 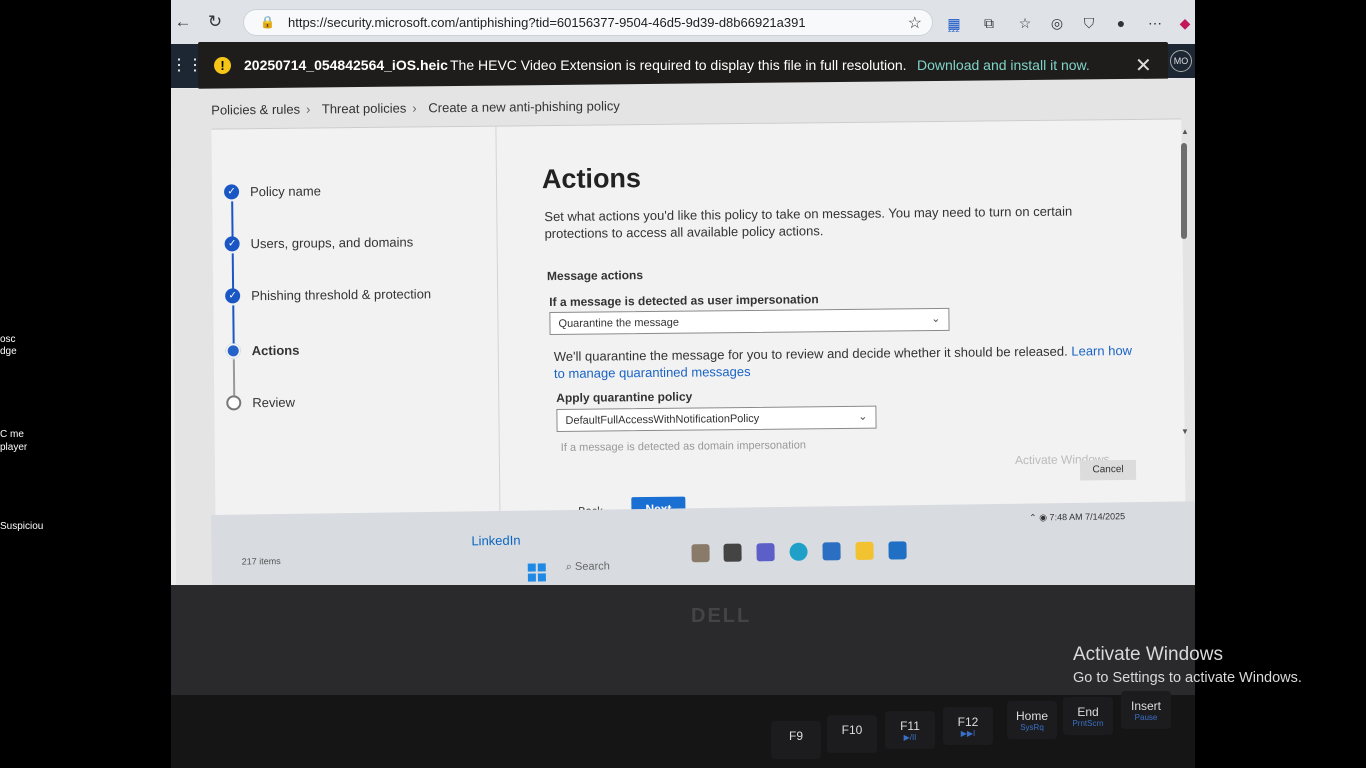 What do you see at coordinates (915, 23) in the screenshot?
I see `favorite-star-icon: ☆` at bounding box center [915, 23].